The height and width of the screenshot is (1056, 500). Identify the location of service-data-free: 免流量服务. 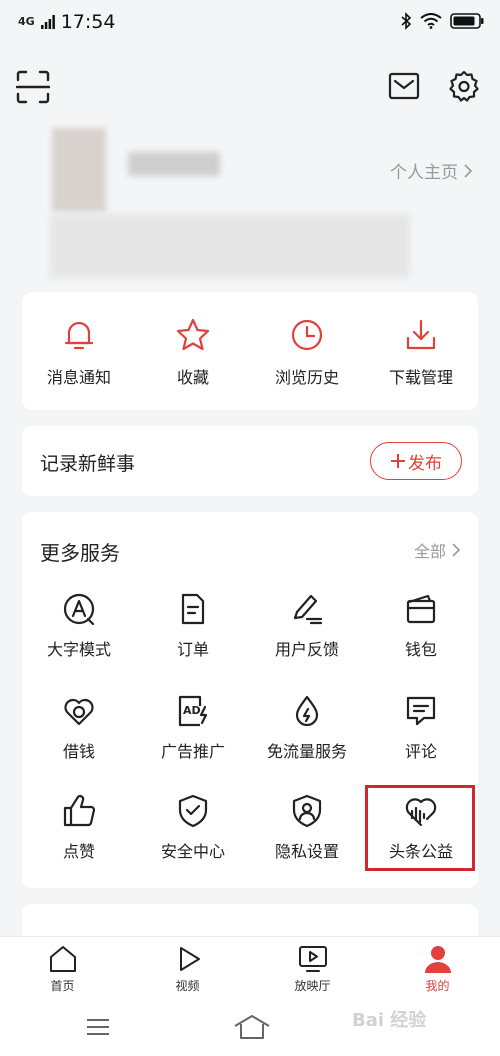
(307, 739).